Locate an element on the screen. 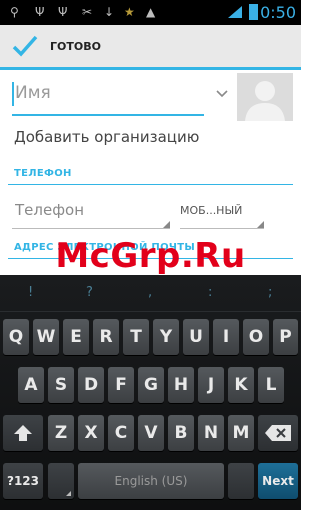 The height and width of the screenshot is (510, 320). key-t: T is located at coordinates (136, 337).